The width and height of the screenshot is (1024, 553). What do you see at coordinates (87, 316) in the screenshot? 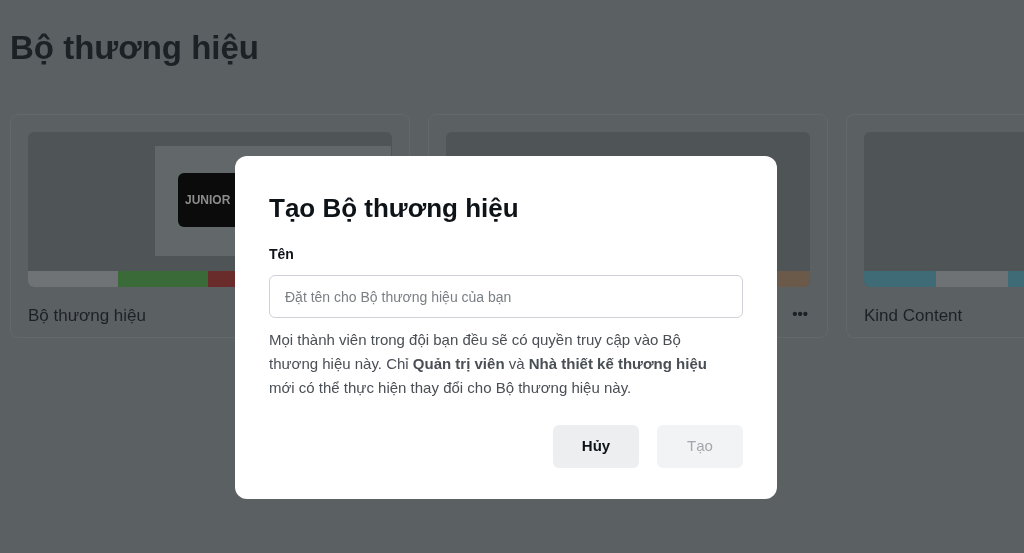
I see `brand-kit-name: Bộ thương hiệu` at bounding box center [87, 316].